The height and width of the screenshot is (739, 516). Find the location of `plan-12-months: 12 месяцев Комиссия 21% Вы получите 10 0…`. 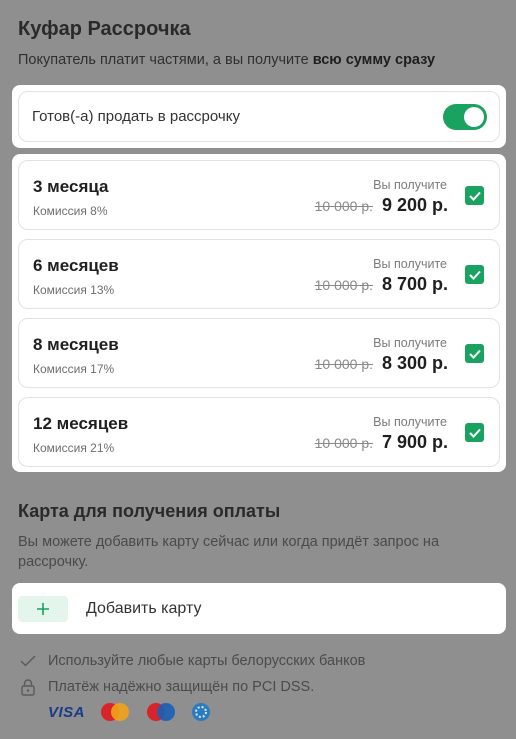

plan-12-months: 12 месяцев Комиссия 21% Вы получите 10 0… is located at coordinates (259, 432).